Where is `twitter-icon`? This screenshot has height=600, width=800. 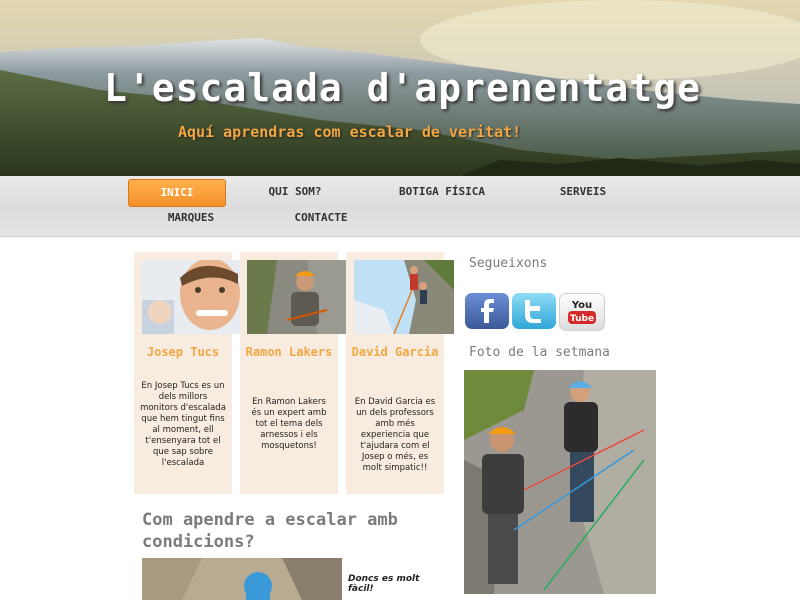
twitter-icon is located at coordinates (534, 311).